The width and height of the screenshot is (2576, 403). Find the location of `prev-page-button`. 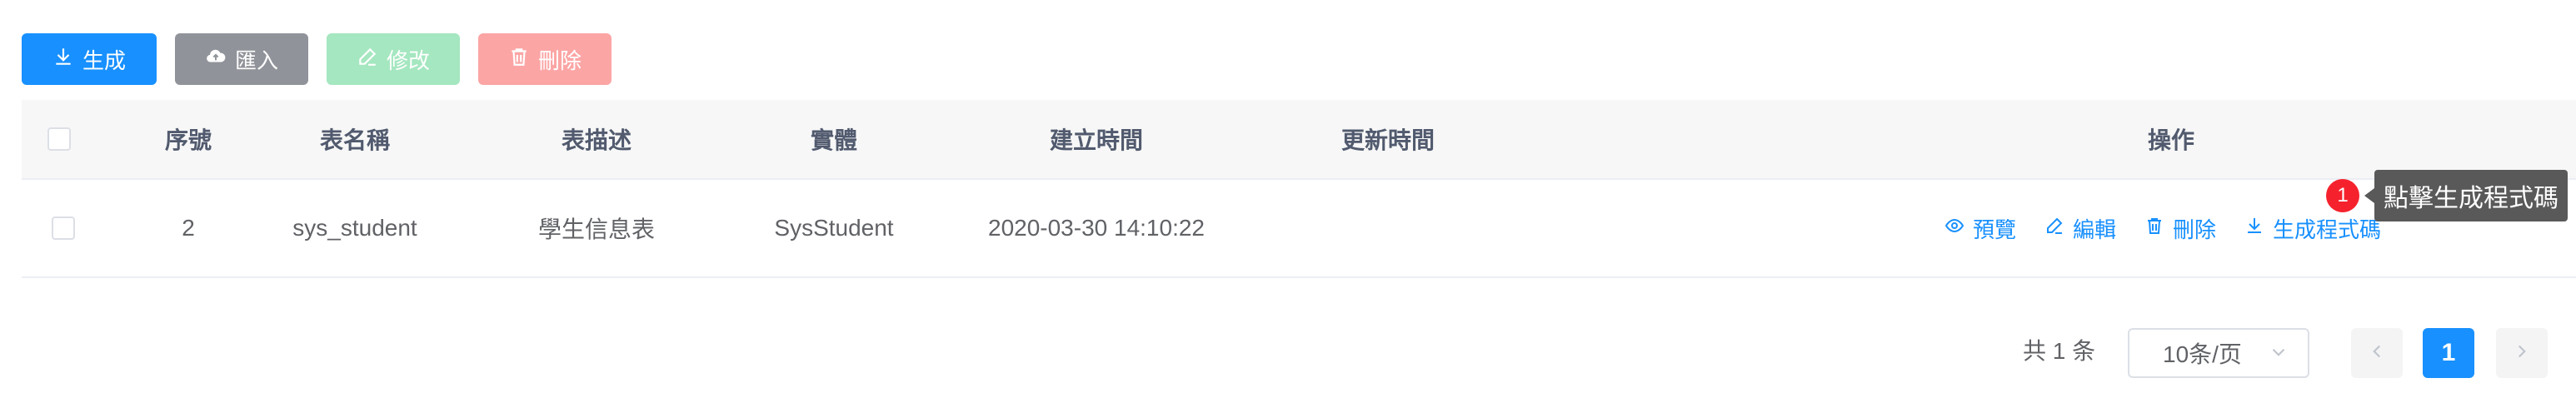

prev-page-button is located at coordinates (2377, 353).